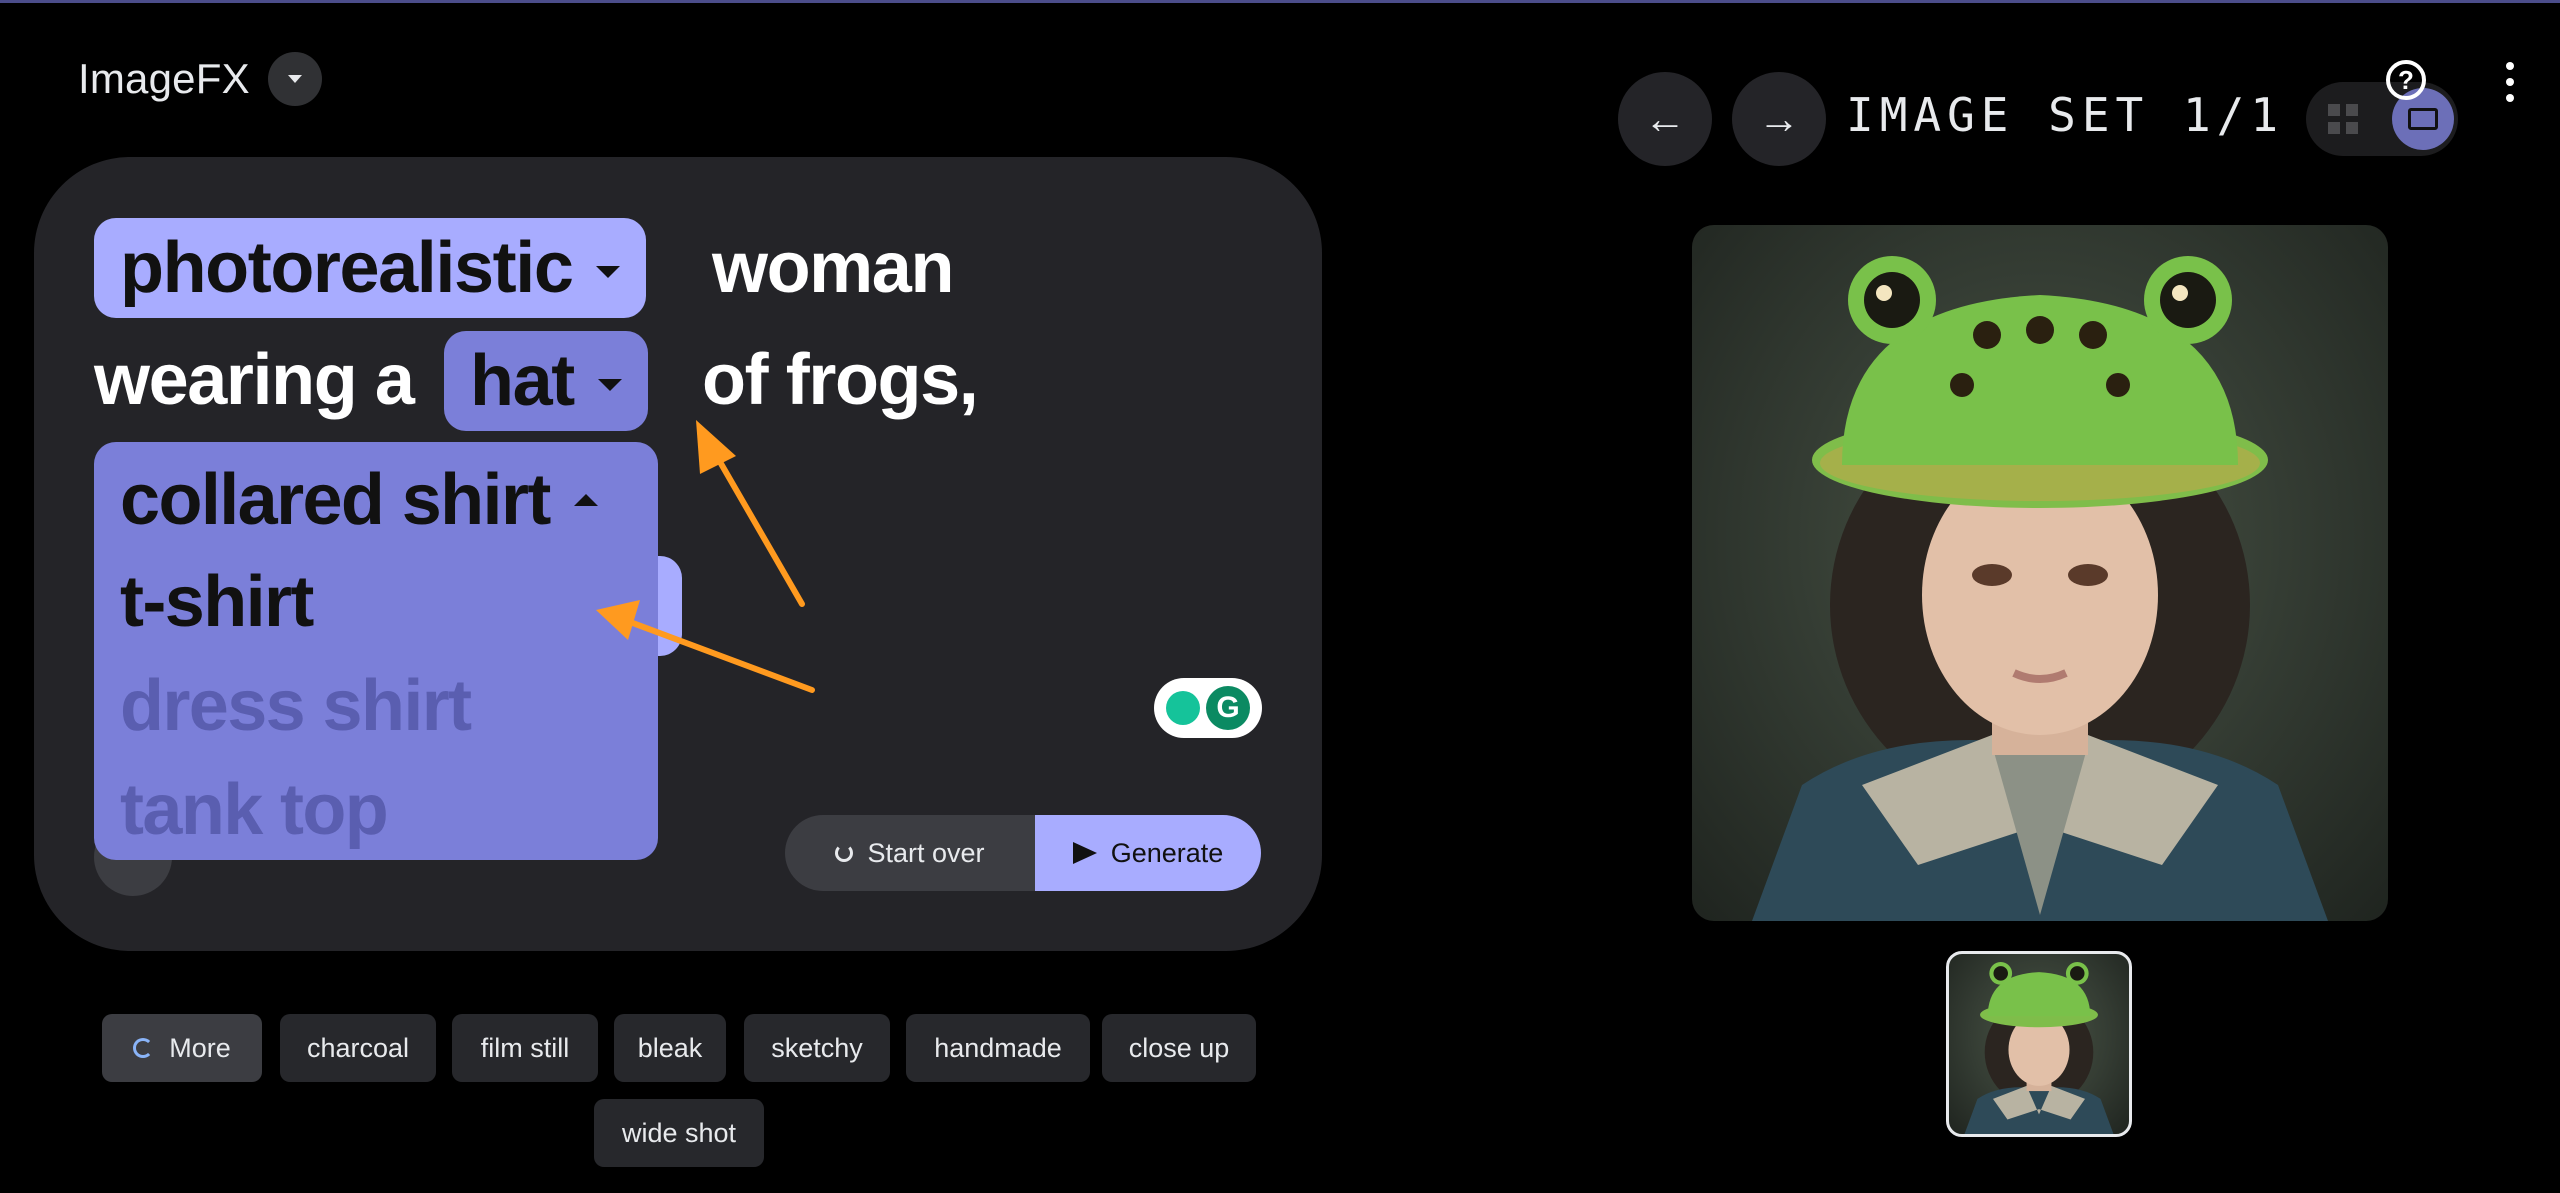  Describe the element at coordinates (2040, 588) in the screenshot. I see `generated-image-illustration` at that location.